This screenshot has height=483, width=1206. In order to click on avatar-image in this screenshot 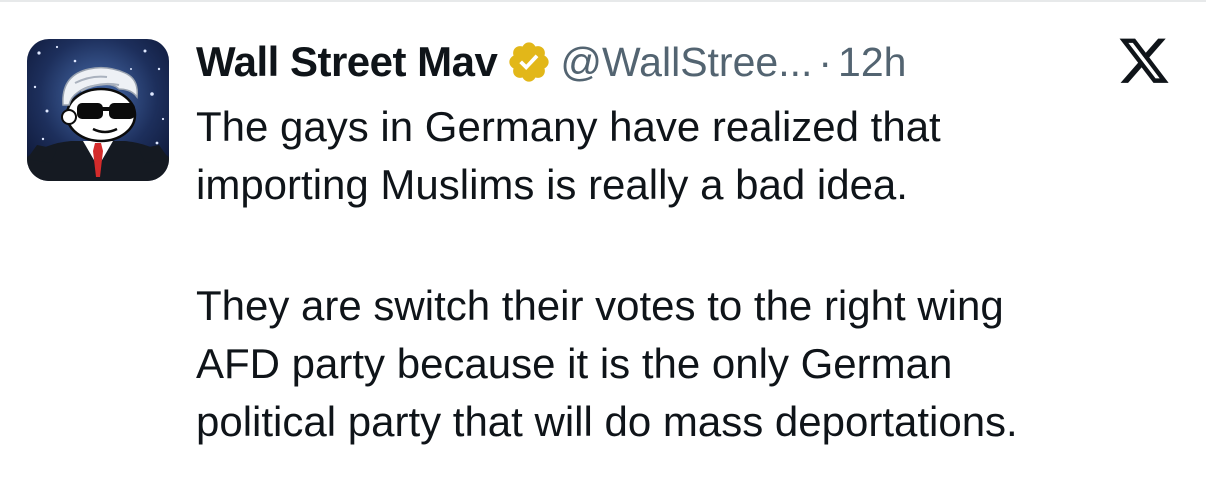, I will do `click(98, 110)`.